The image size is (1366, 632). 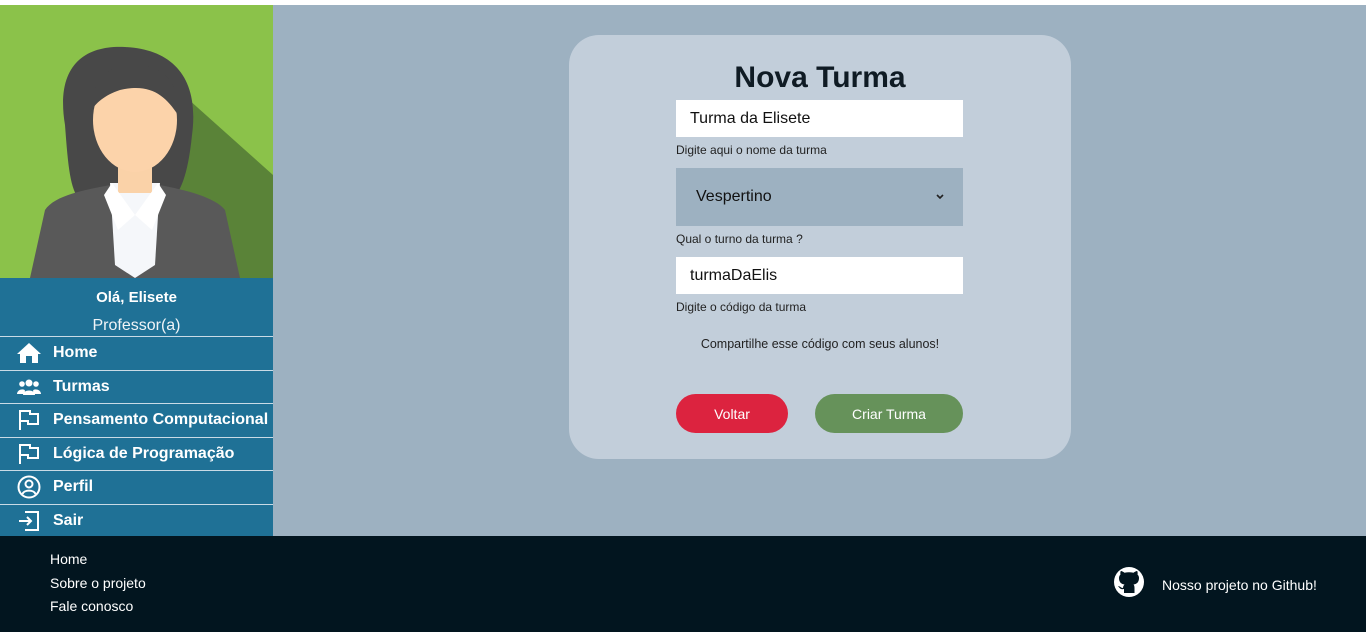 I want to click on footer-link-contato: Fale conosco, so click(x=91, y=606).